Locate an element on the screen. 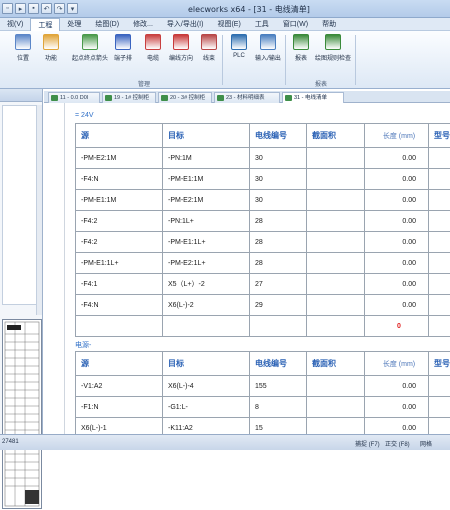 Image resolution: width=450 pixels, height=510 pixels. origin-destination-arrow-button: 起点终点箭头 is located at coordinates (90, 54).